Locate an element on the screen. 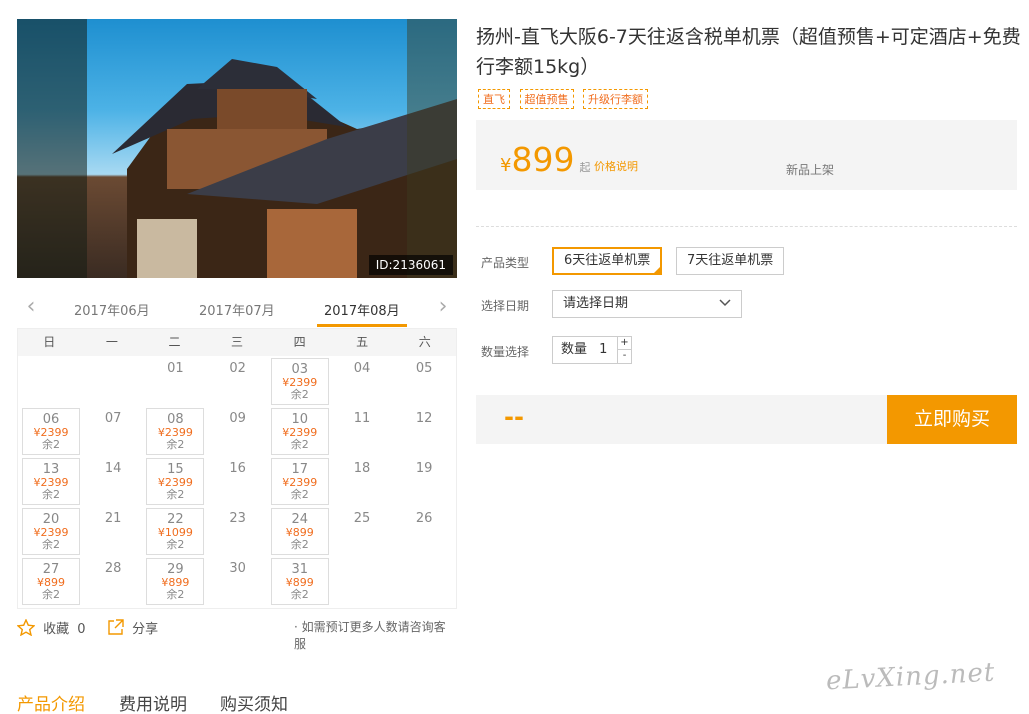  calendar-day: 31 ¥899 余2 is located at coordinates (299, 581).